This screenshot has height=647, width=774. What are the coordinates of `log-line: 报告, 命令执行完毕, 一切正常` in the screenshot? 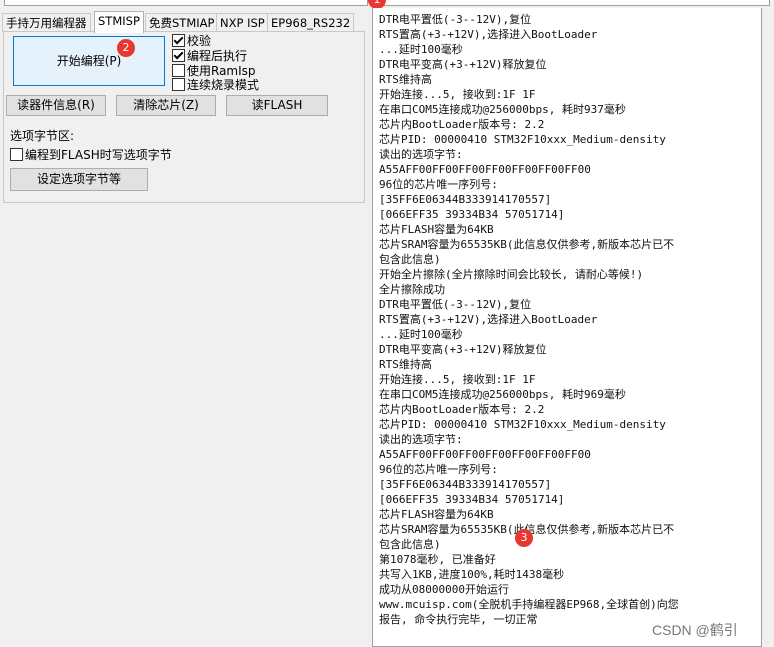 It's located at (458, 619).